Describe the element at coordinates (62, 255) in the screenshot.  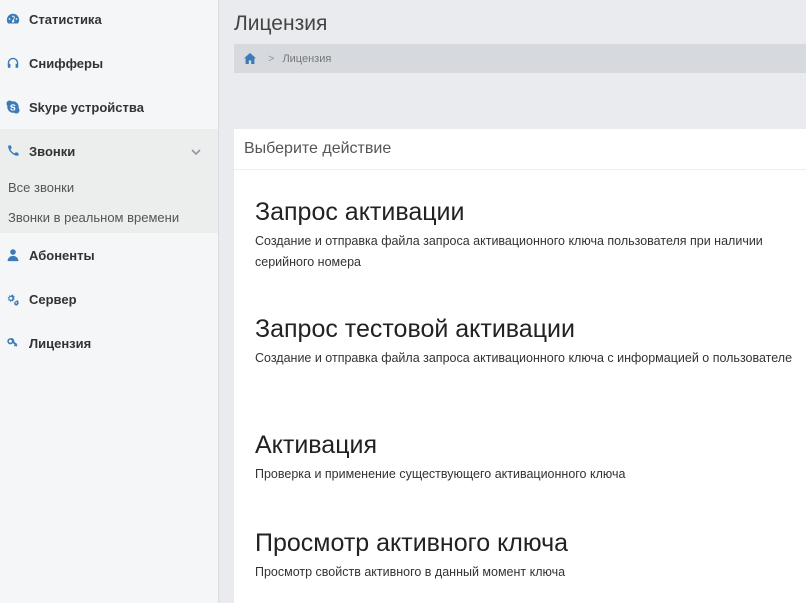
I see `sidebar-item-label: Абоненты` at that location.